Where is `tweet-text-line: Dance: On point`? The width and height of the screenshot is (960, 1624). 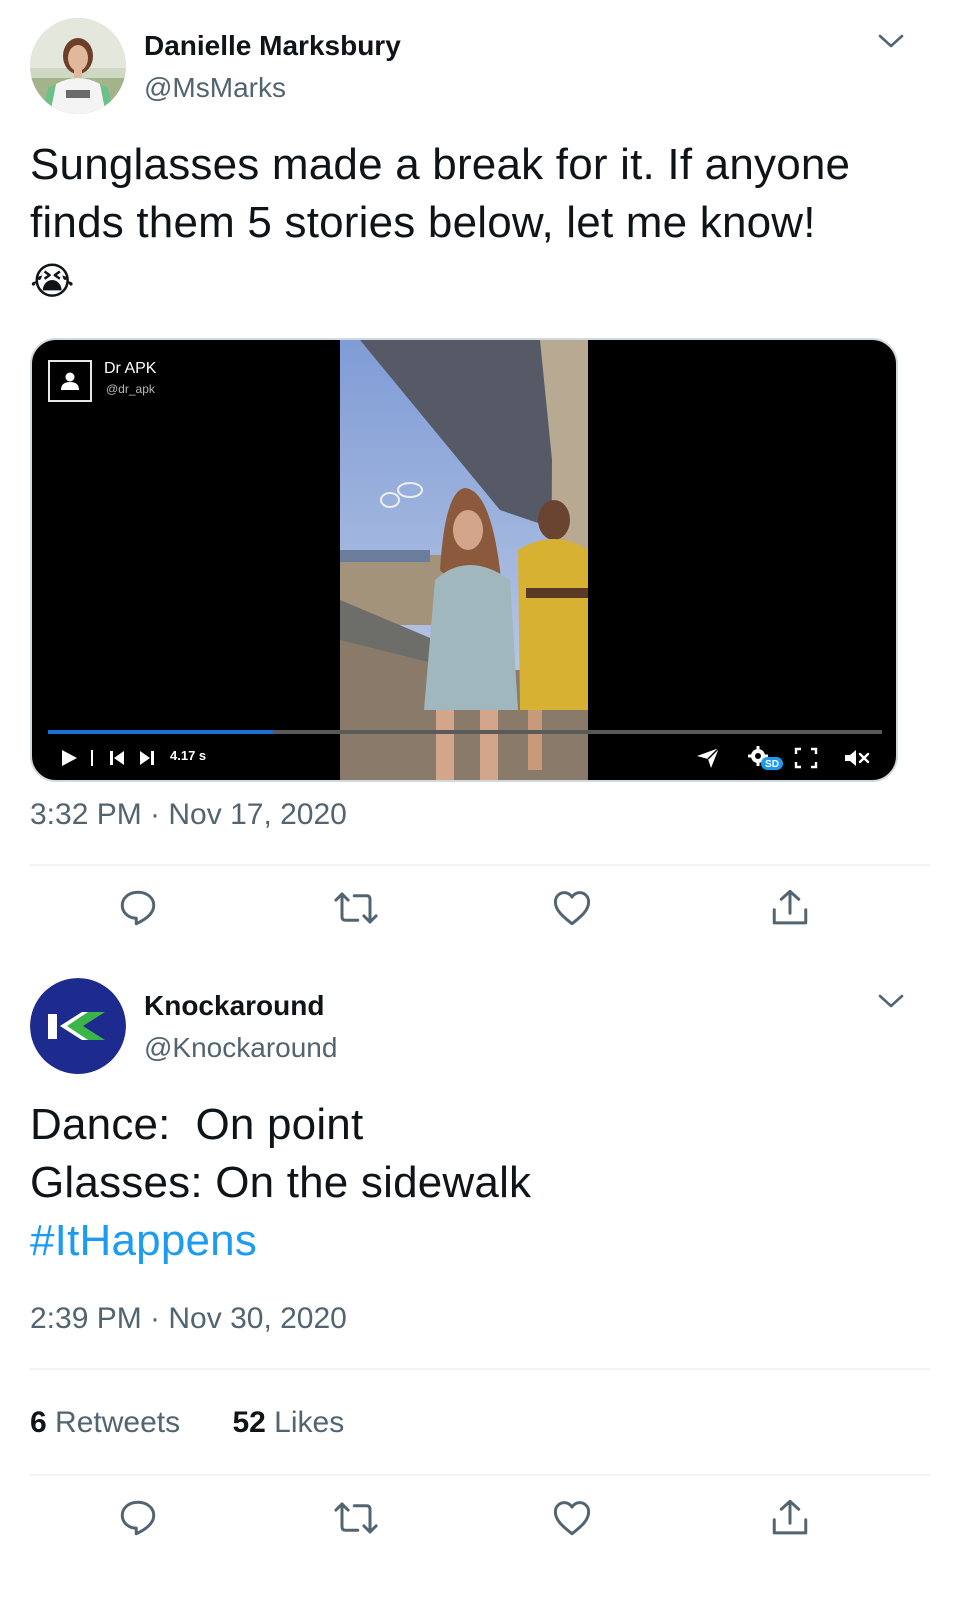
tweet-text-line: Dance: On point is located at coordinates (197, 1124).